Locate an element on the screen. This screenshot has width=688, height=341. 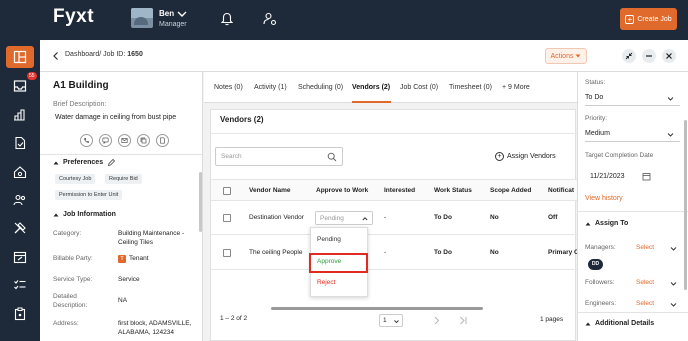
collapse-arrows-icon is located at coordinates (629, 56).